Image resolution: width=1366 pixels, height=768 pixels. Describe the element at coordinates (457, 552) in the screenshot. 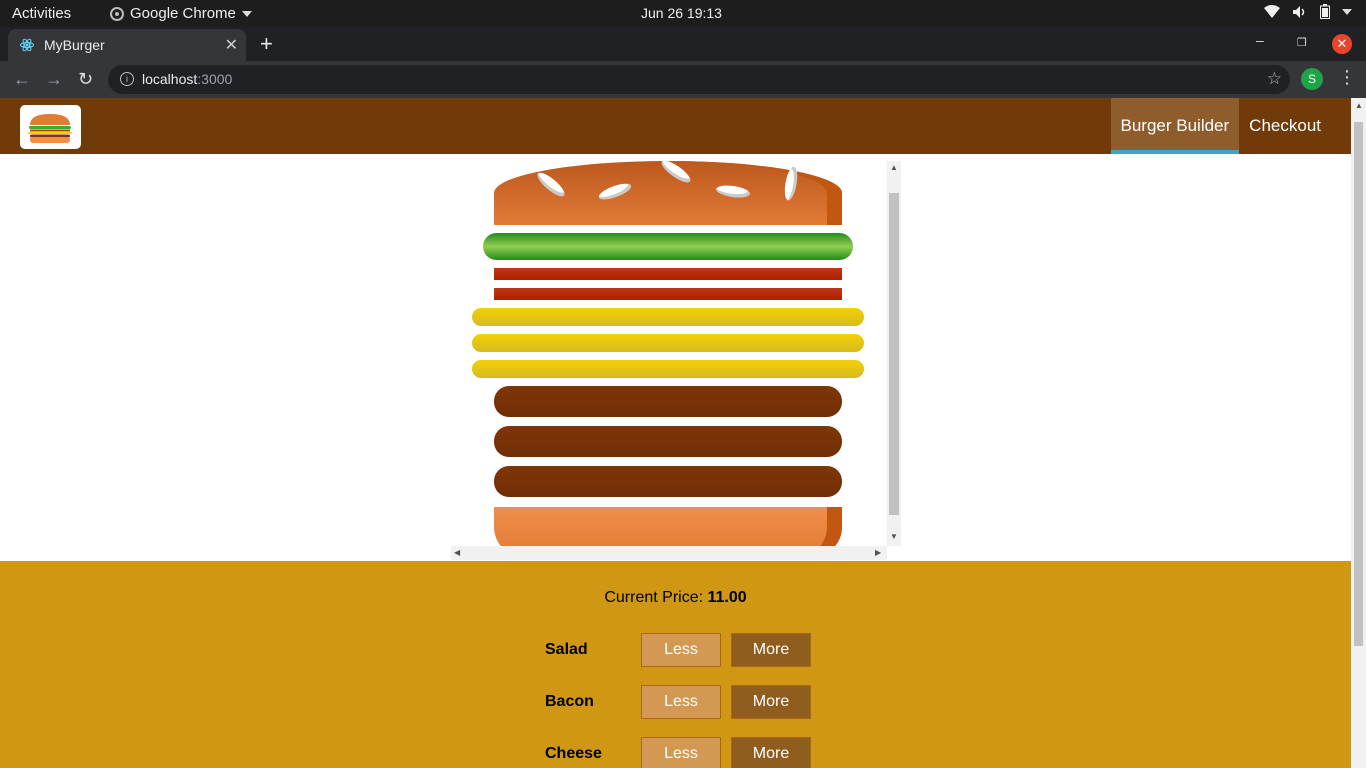

I see `scroll-left-icon: ◀` at that location.